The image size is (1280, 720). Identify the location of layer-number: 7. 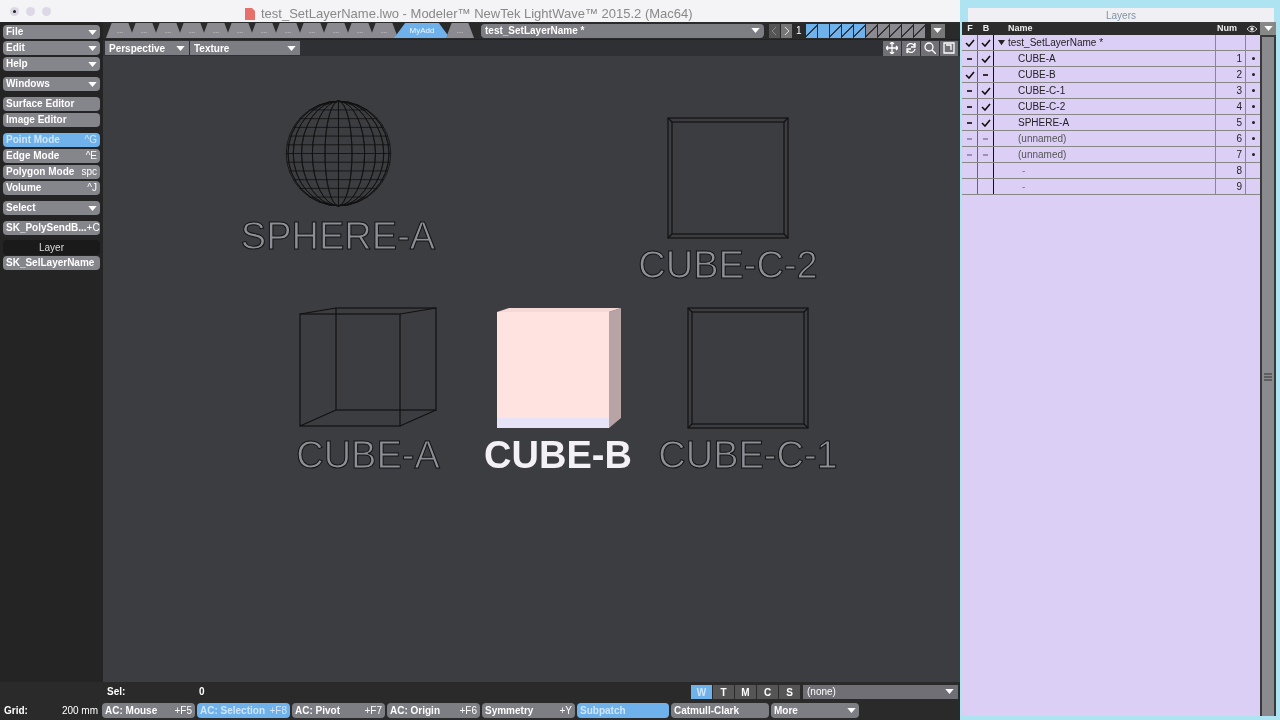
(1239, 155).